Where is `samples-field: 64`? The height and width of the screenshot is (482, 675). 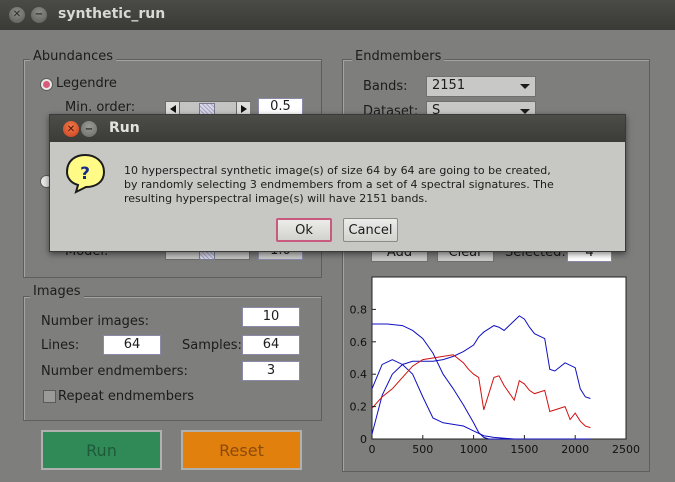
samples-field: 64 is located at coordinates (271, 345).